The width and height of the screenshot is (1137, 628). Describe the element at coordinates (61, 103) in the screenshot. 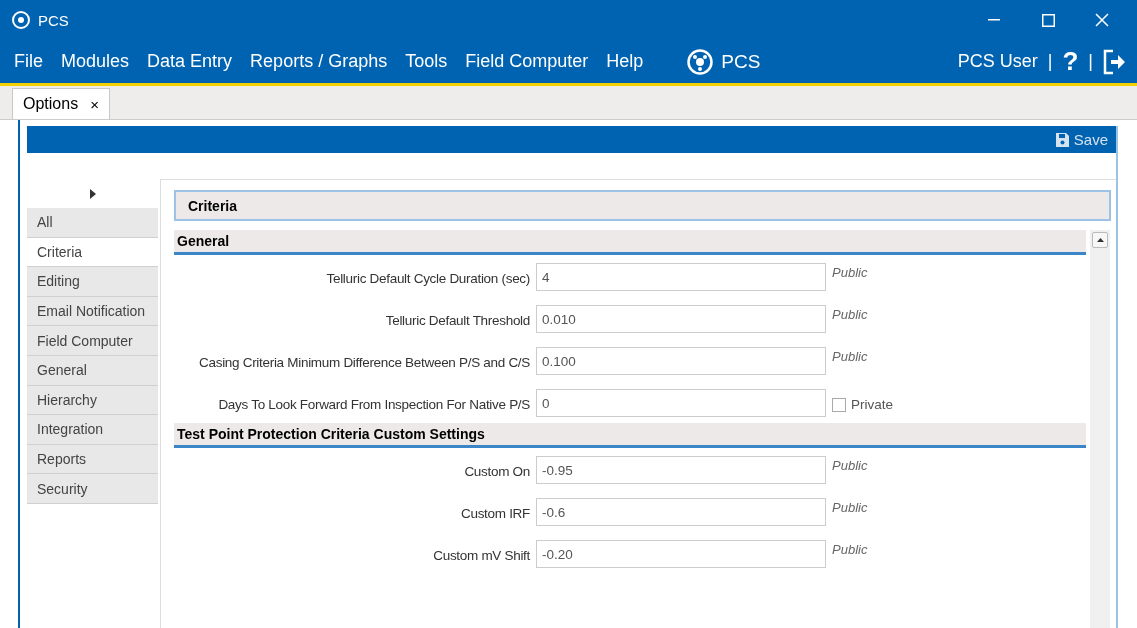

I see `options-tab: Options ×` at that location.